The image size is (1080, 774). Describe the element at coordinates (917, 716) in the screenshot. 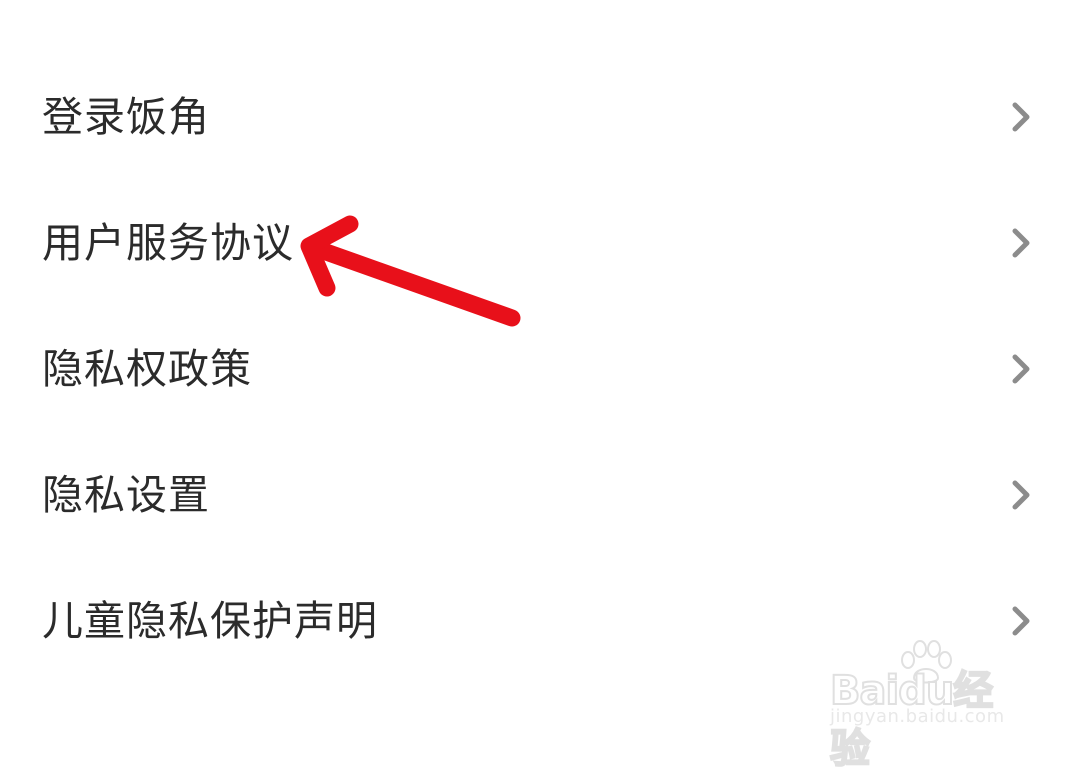

I see `watermark-url: jingyan.baidu.com` at that location.